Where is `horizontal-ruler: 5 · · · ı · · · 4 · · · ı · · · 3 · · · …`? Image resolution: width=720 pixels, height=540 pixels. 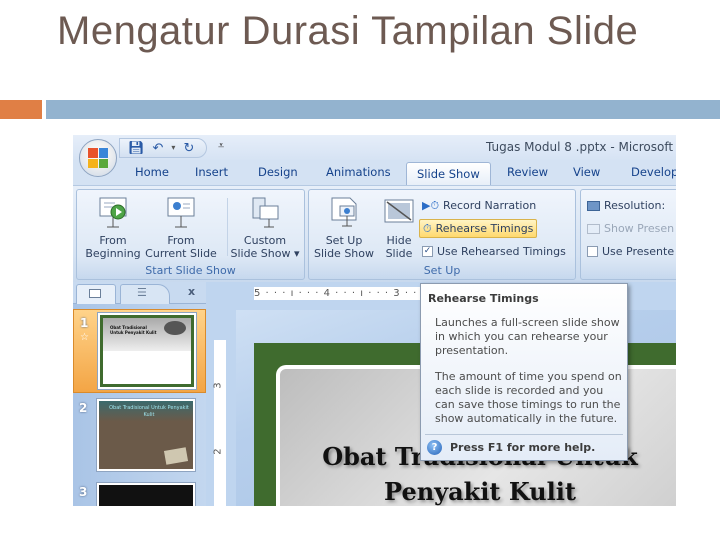 horizontal-ruler: 5 · · · ı · · · 4 · · · ı · · · 3 · · · … is located at coordinates (339, 293).